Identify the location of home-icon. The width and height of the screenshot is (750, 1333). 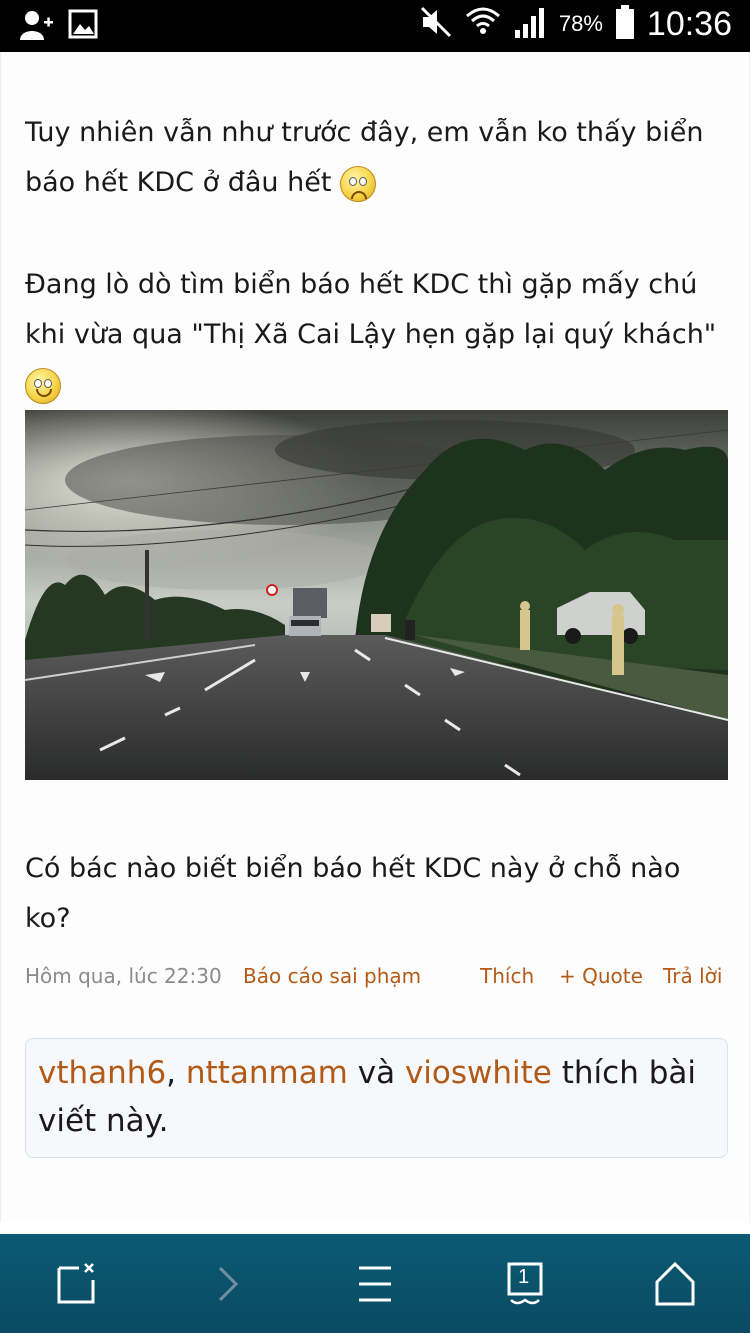
(675, 1283).